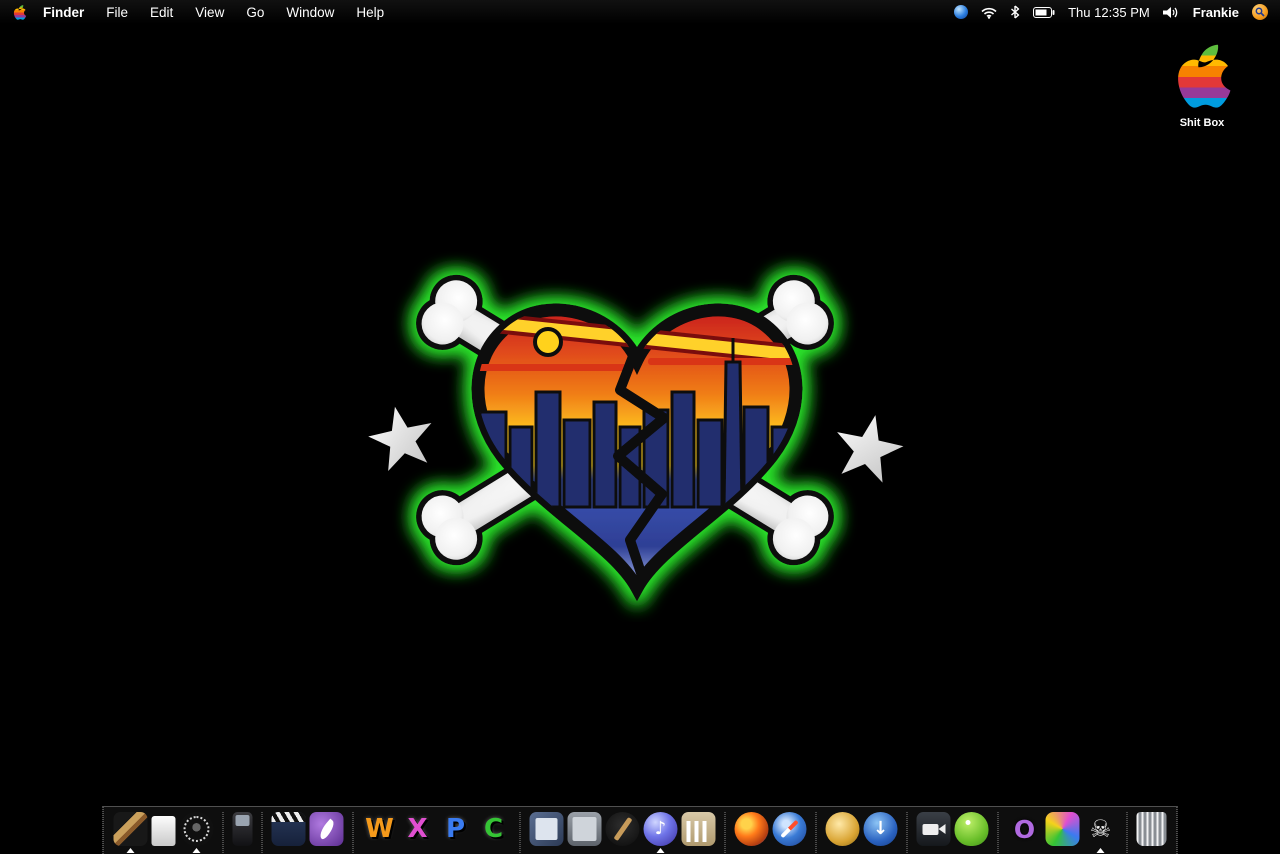 The width and height of the screenshot is (1280, 854). I want to click on dock-item-itunes: ♪, so click(660, 832).